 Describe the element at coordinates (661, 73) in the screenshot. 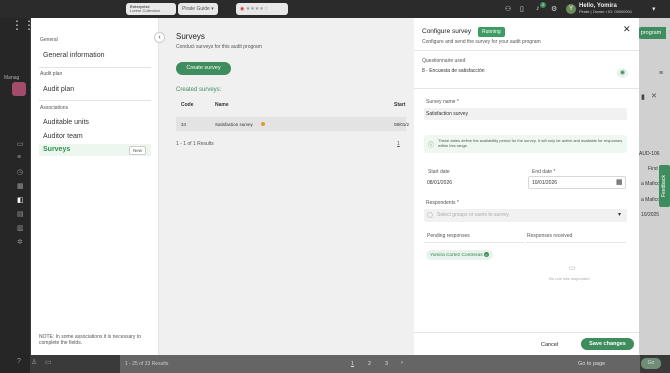

I see `menu-icon: ≡` at that location.